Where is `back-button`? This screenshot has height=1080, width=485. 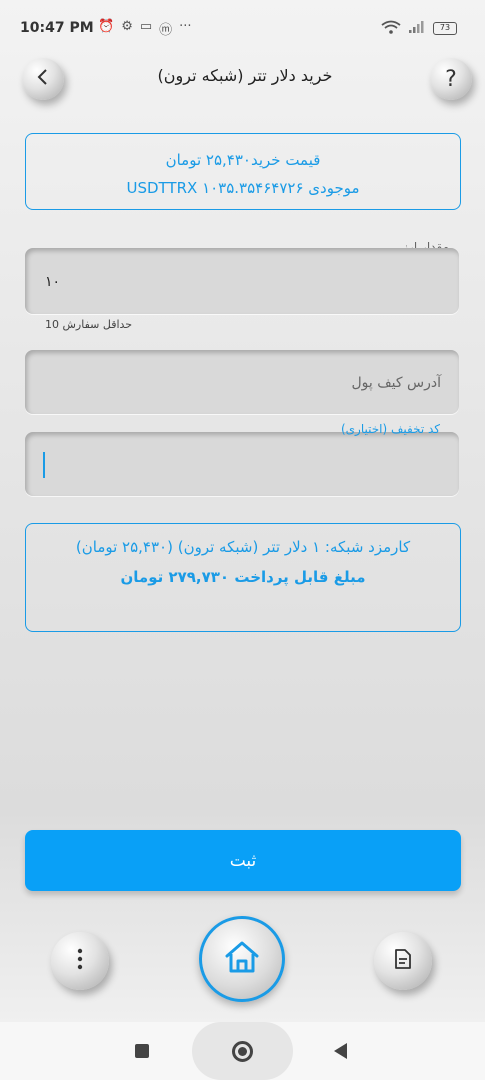
back-button is located at coordinates (43, 79).